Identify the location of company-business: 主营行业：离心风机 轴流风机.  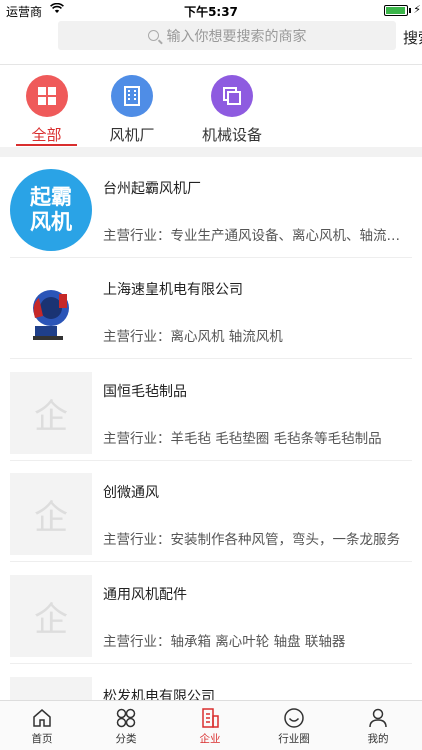
(193, 337).